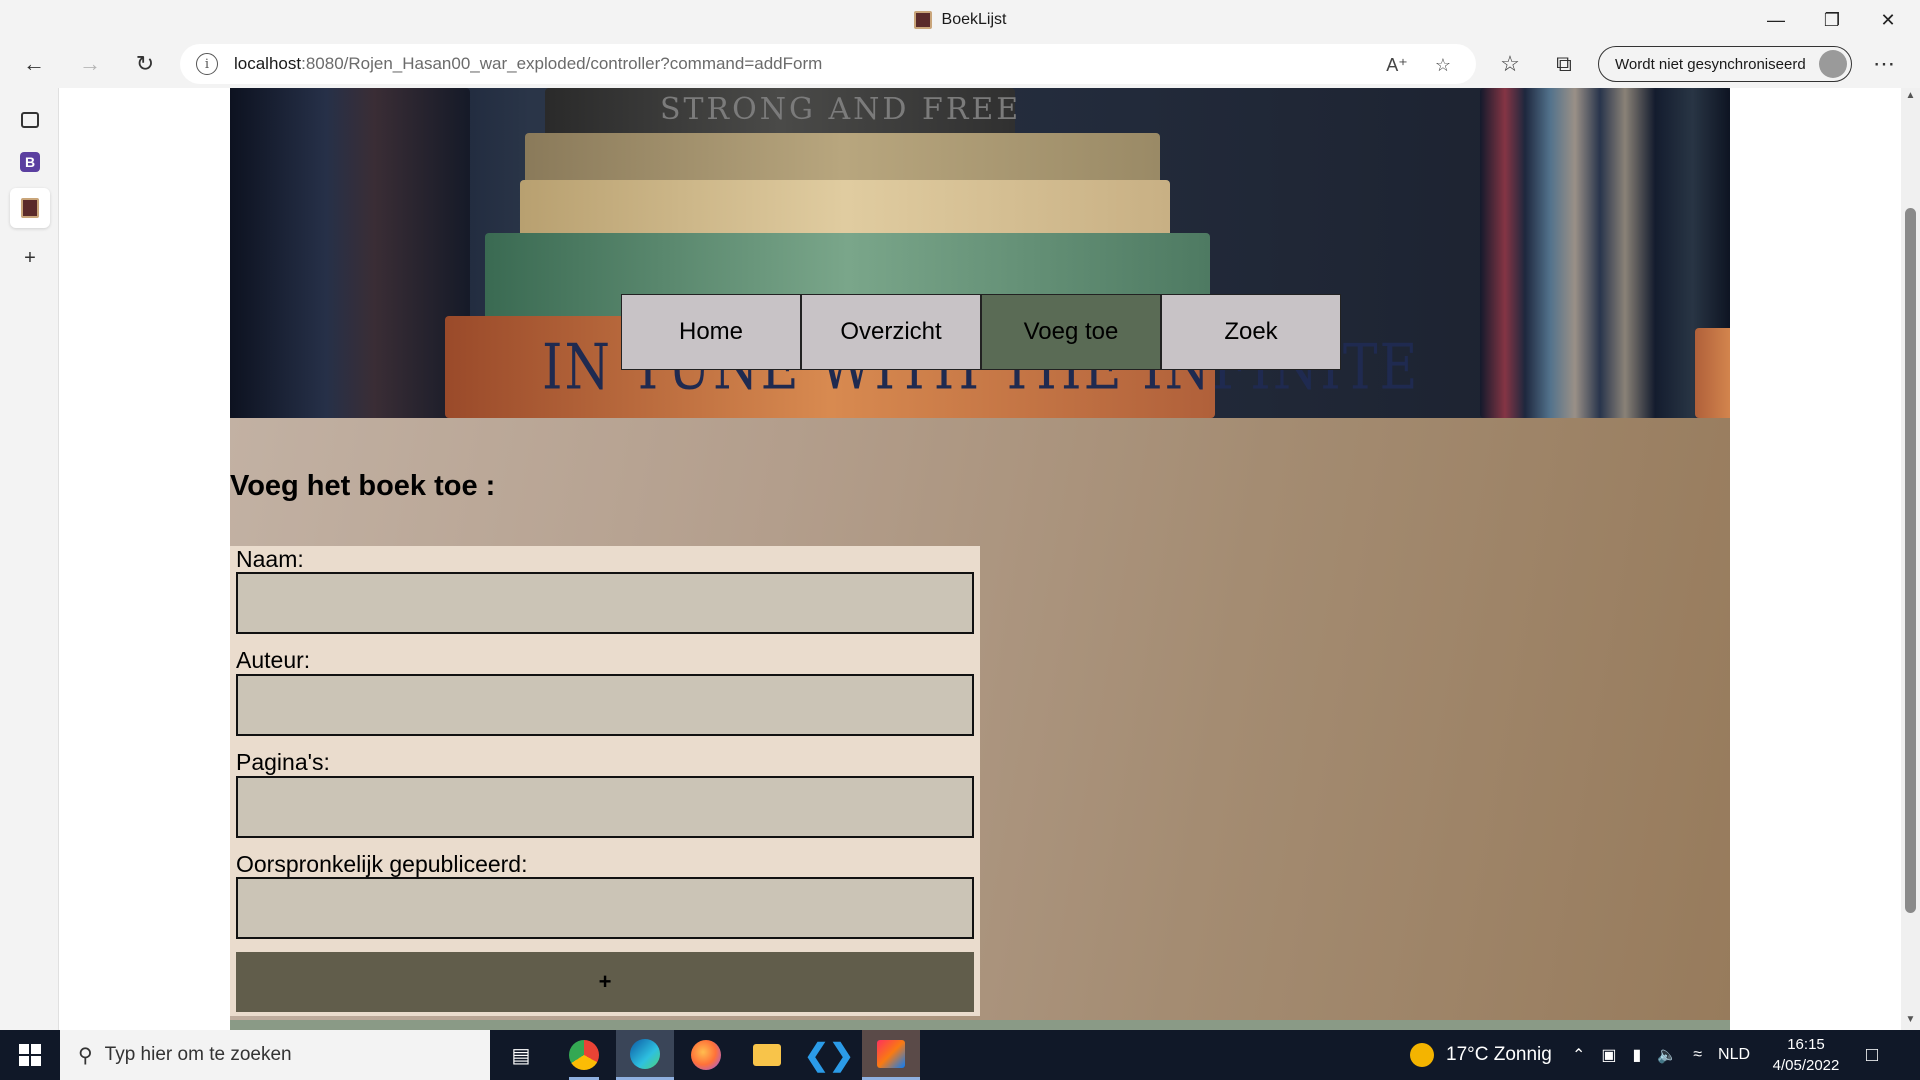 The height and width of the screenshot is (1080, 1920). What do you see at coordinates (1578, 1055) in the screenshot?
I see `chevron-up-icon: ⌃` at bounding box center [1578, 1055].